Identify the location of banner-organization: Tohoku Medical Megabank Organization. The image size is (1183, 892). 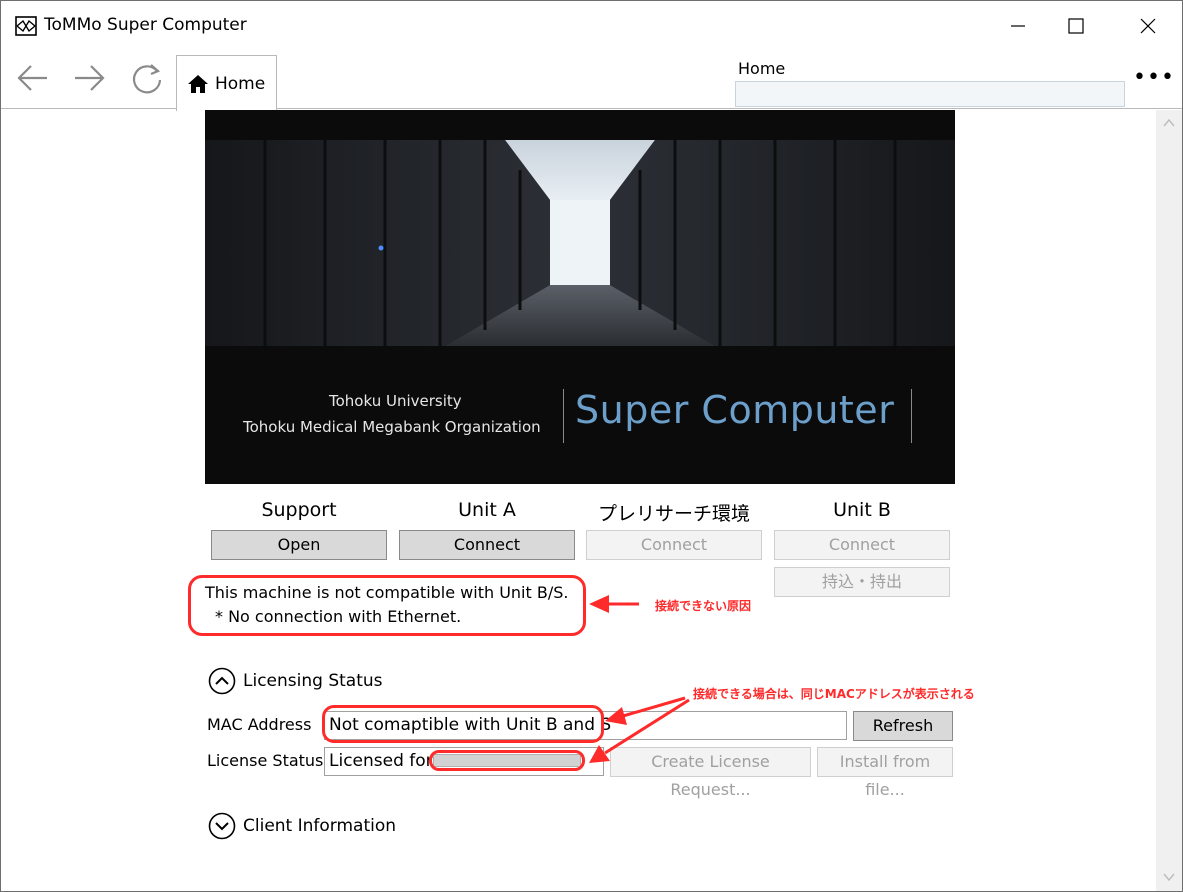
(392, 427).